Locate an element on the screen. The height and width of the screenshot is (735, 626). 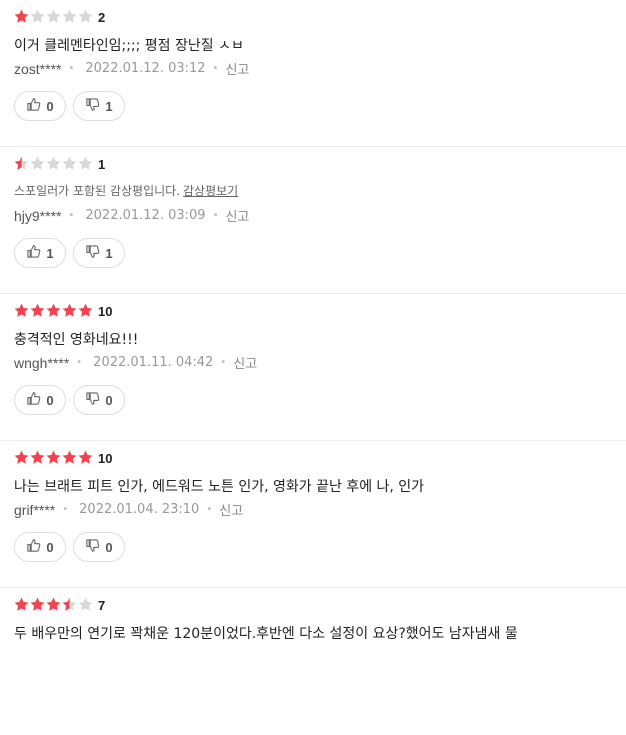
review-meta: zost**** • 2022.01.12. 03:12 • 신고 is located at coordinates (131, 69).